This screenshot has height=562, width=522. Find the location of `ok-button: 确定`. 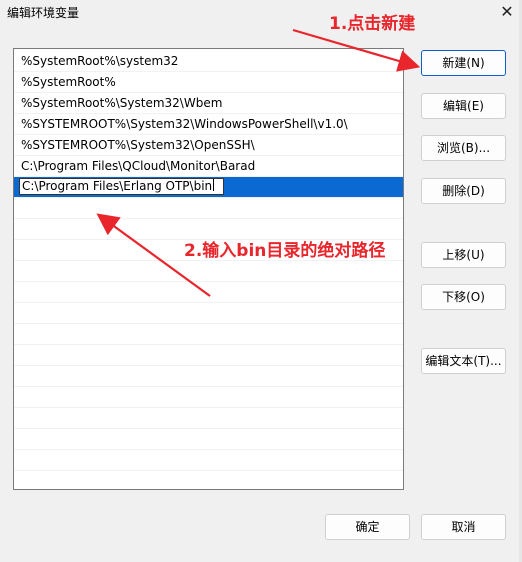

ok-button: 确定 is located at coordinates (367, 527).